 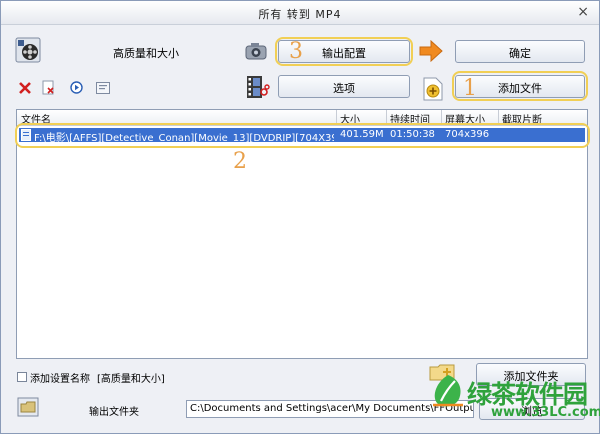 What do you see at coordinates (28, 50) in the screenshot?
I see `film-reel-icon` at bounding box center [28, 50].